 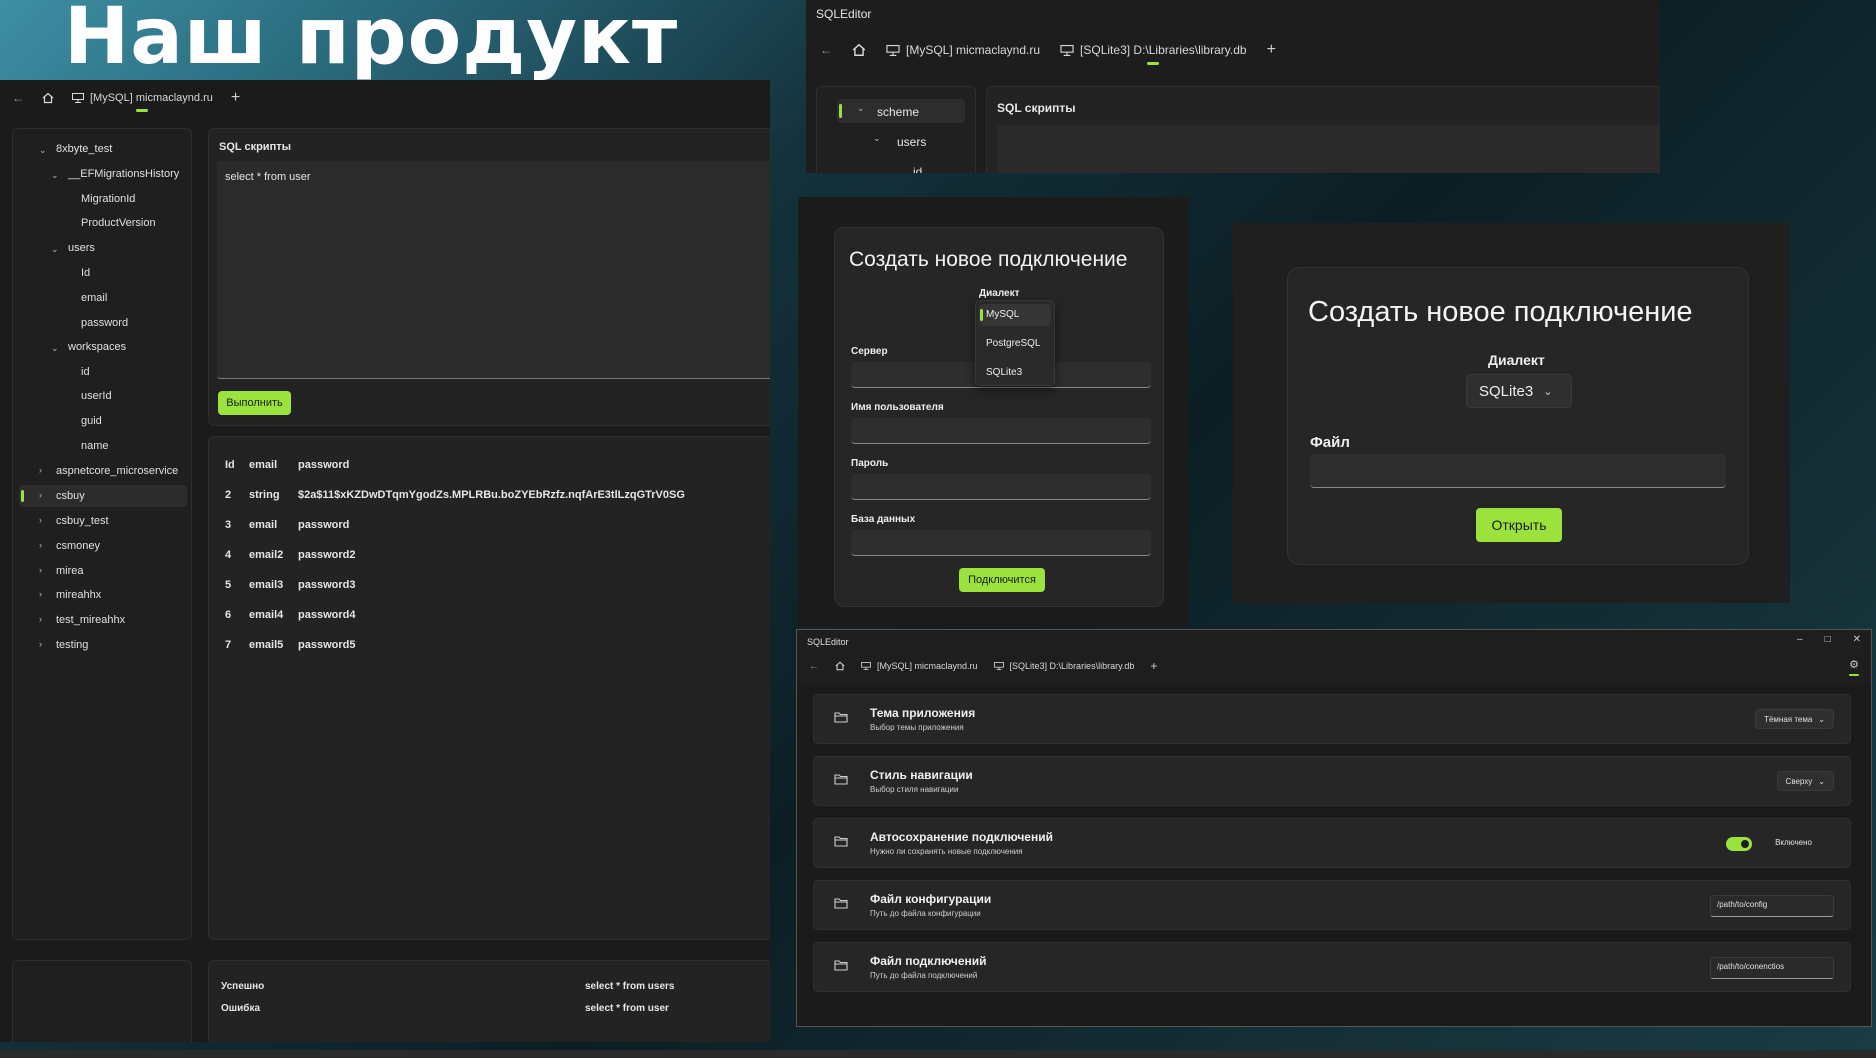 What do you see at coordinates (870, 463) in the screenshot?
I see `password-label: Пароль` at bounding box center [870, 463].